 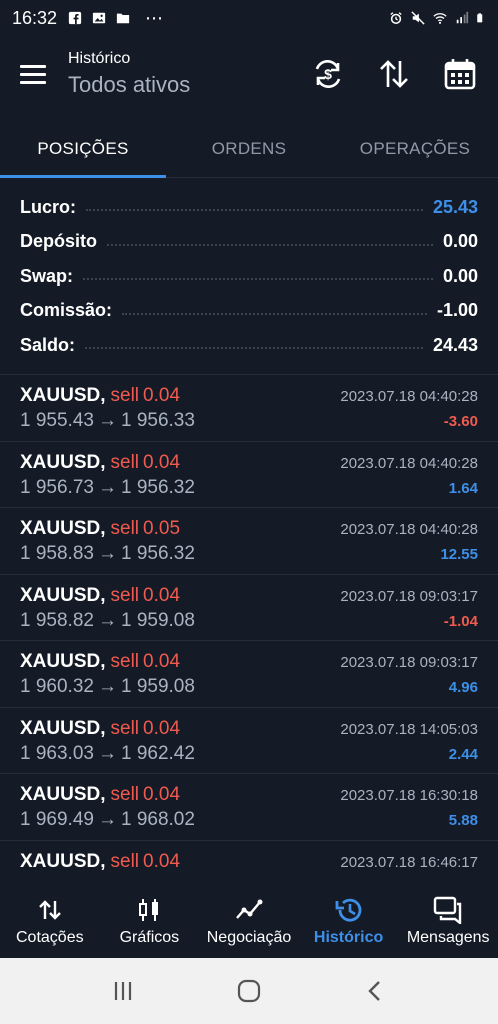 I want to click on summary-value: 25.43, so click(x=455, y=206).